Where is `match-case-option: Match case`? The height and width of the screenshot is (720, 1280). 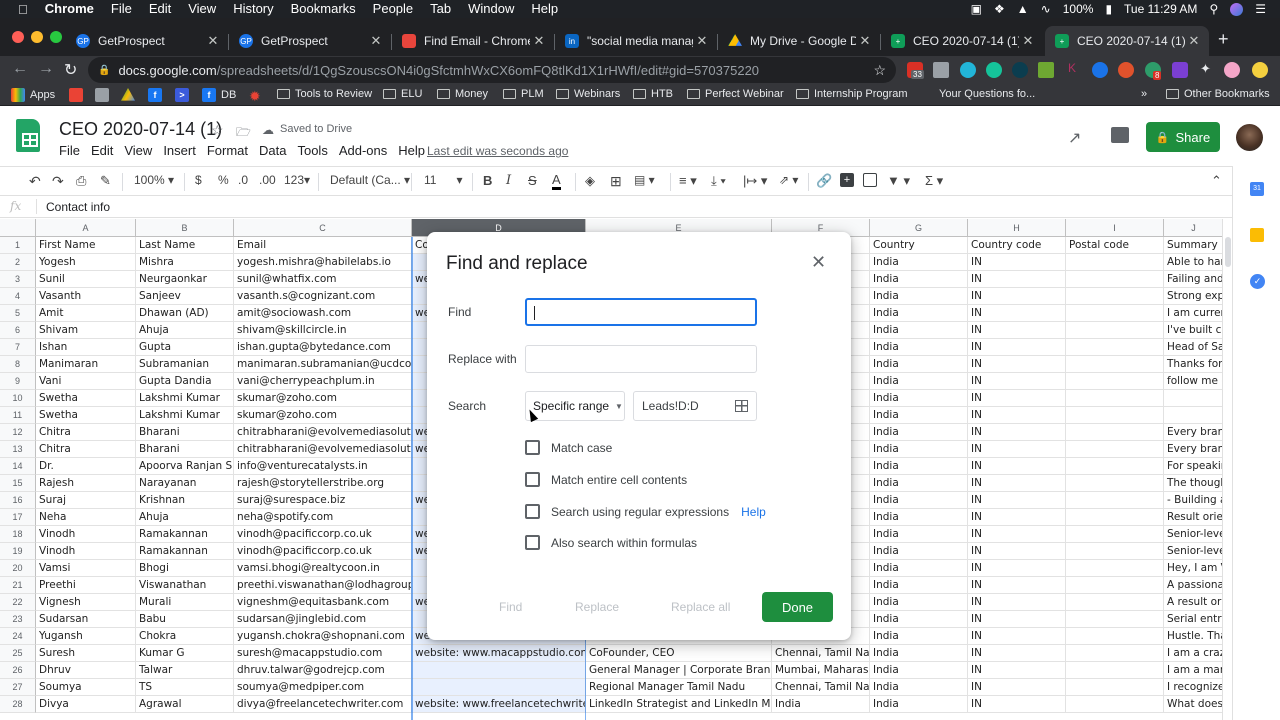
match-case-option: Match case is located at coordinates (568, 447).